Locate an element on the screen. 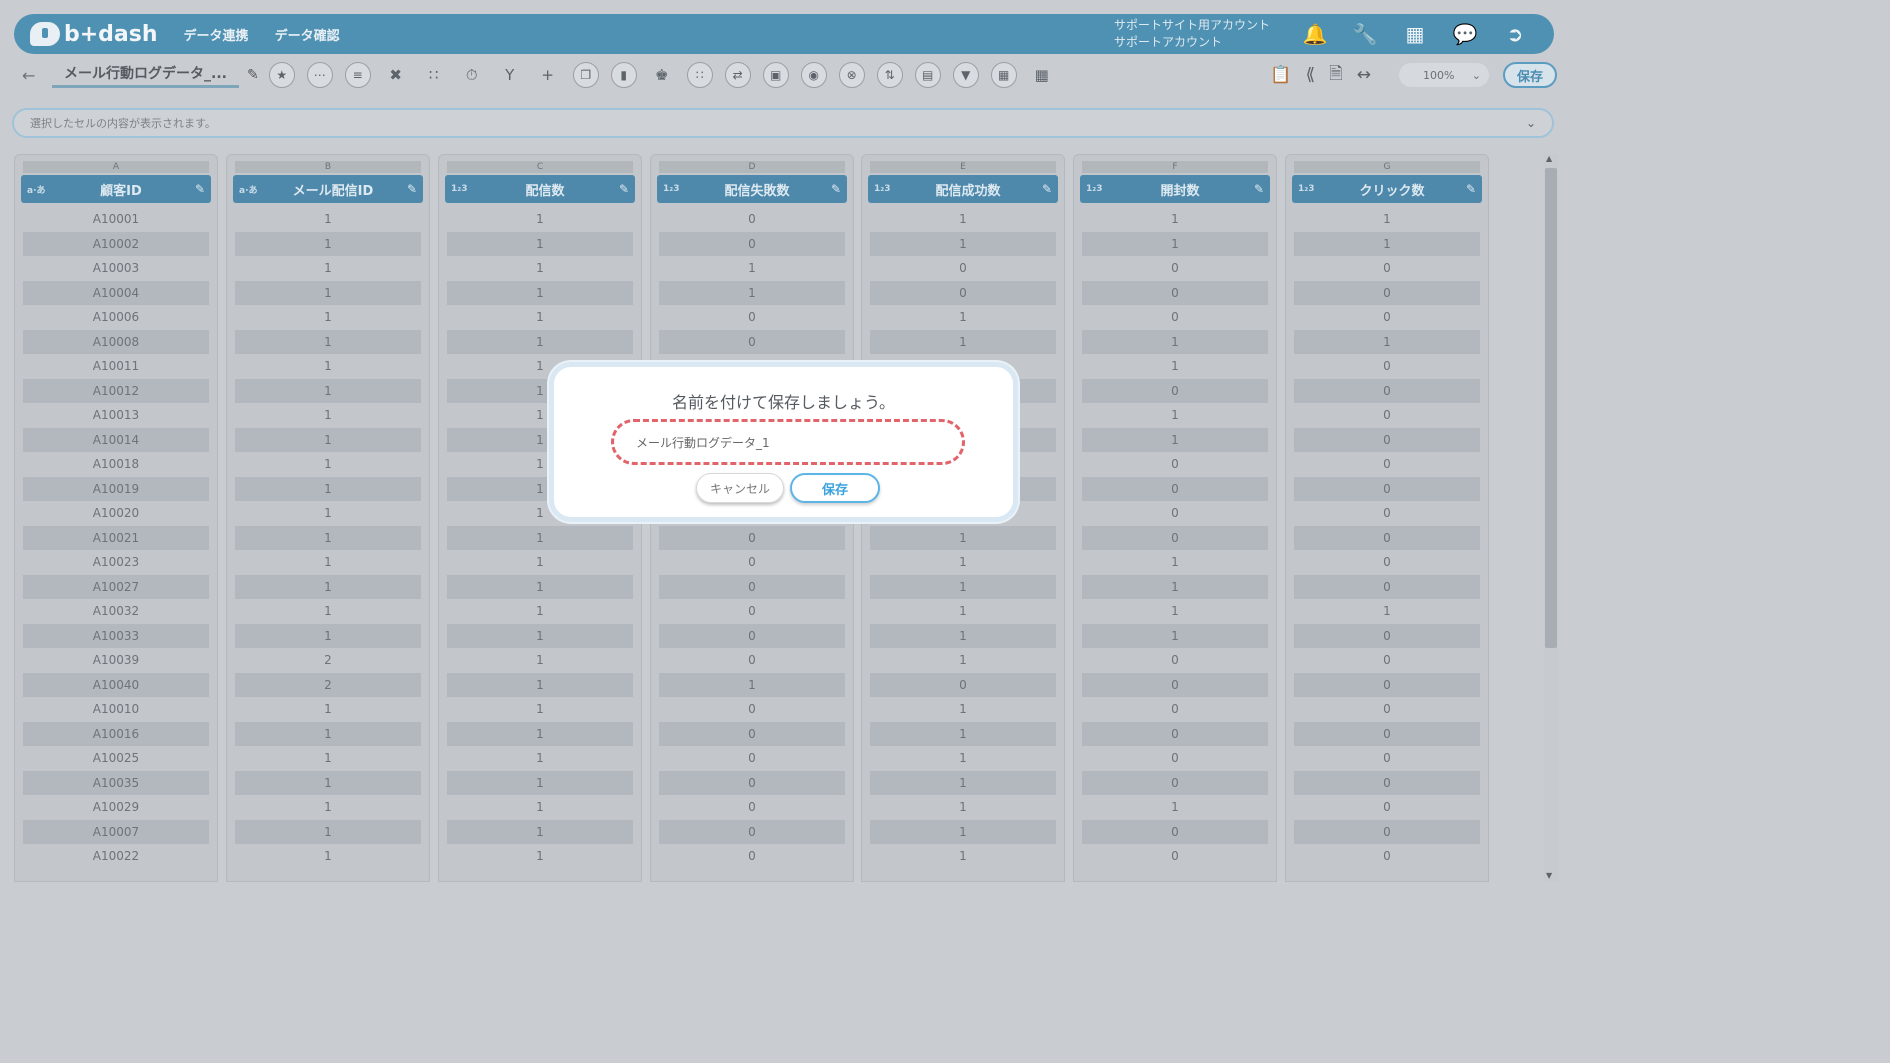 This screenshot has height=1063, width=1890. bell-icon: 🔔 is located at coordinates (1315, 34).